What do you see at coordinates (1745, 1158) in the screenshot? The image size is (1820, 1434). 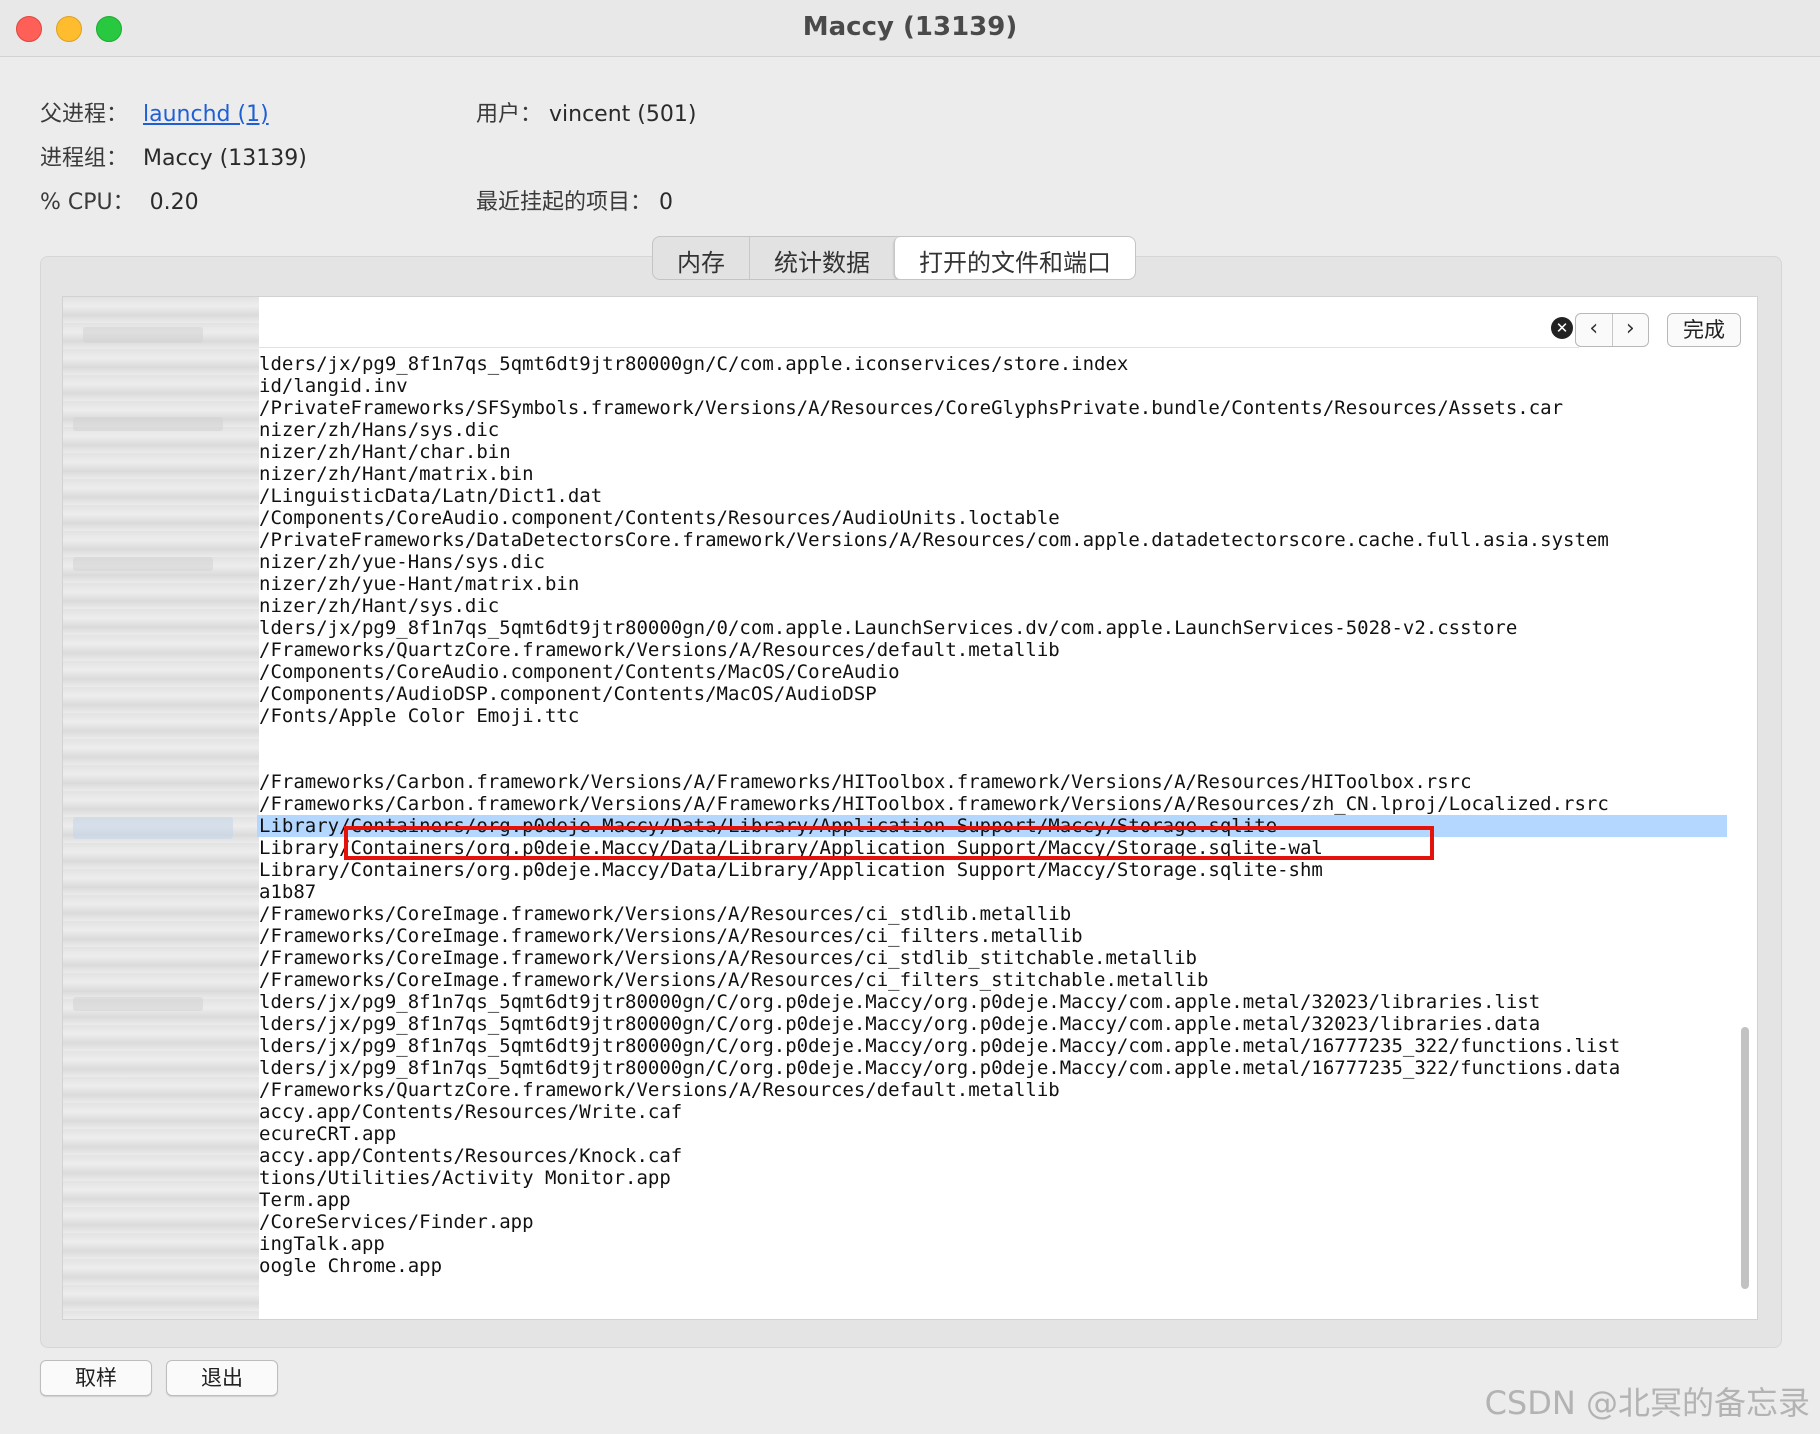 I see `scroll-thumb` at bounding box center [1745, 1158].